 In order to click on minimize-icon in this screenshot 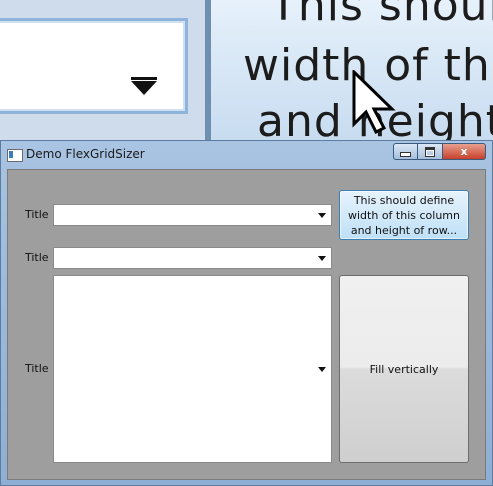, I will do `click(405, 154)`.